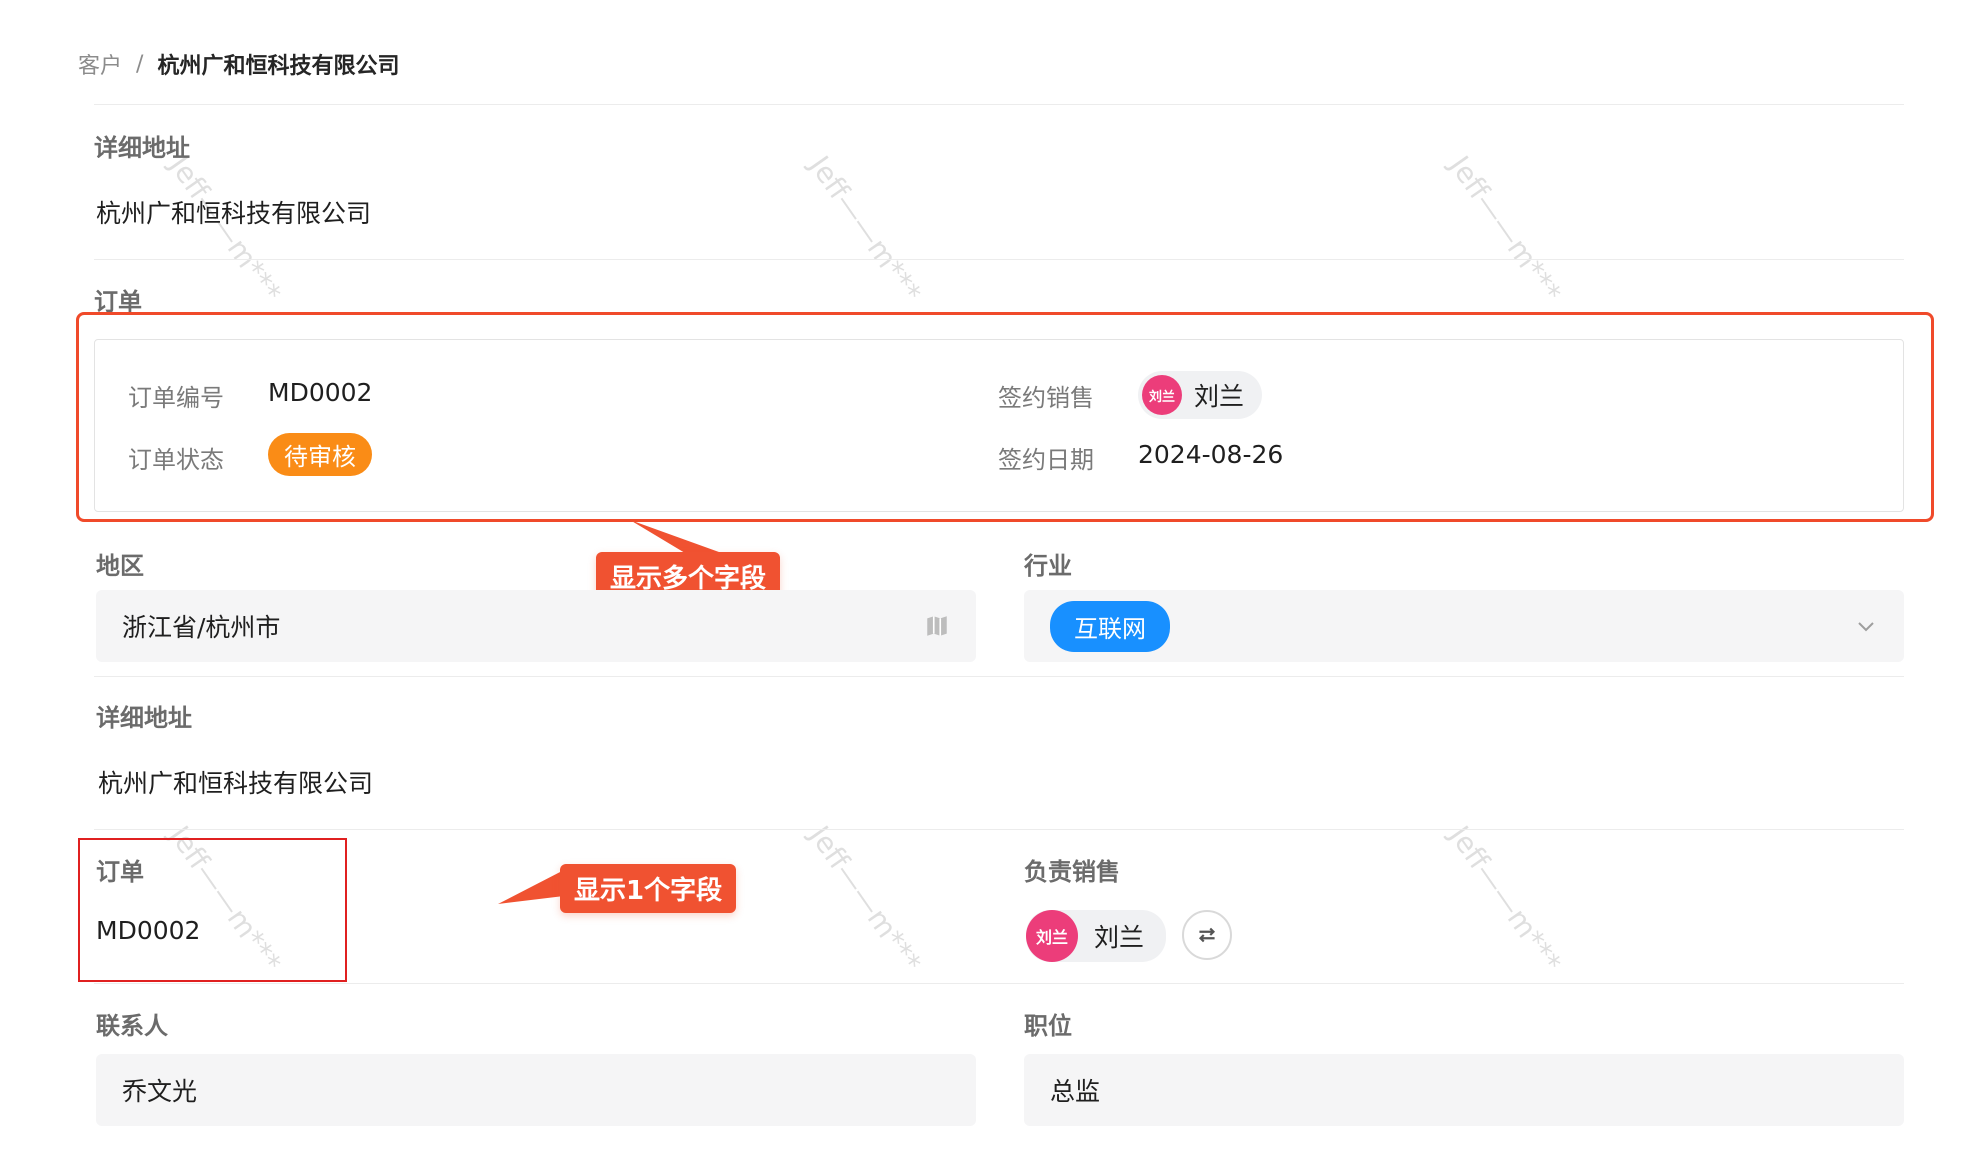 Image resolution: width=1985 pixels, height=1174 pixels. I want to click on breadcrumb-parent: 客户, so click(100, 64).